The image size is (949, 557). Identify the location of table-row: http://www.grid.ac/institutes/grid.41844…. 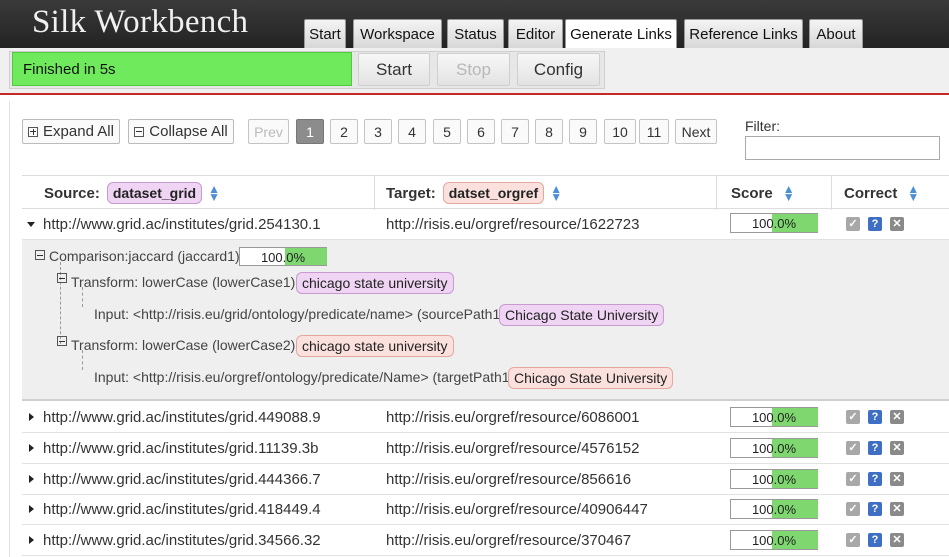
(485, 509).